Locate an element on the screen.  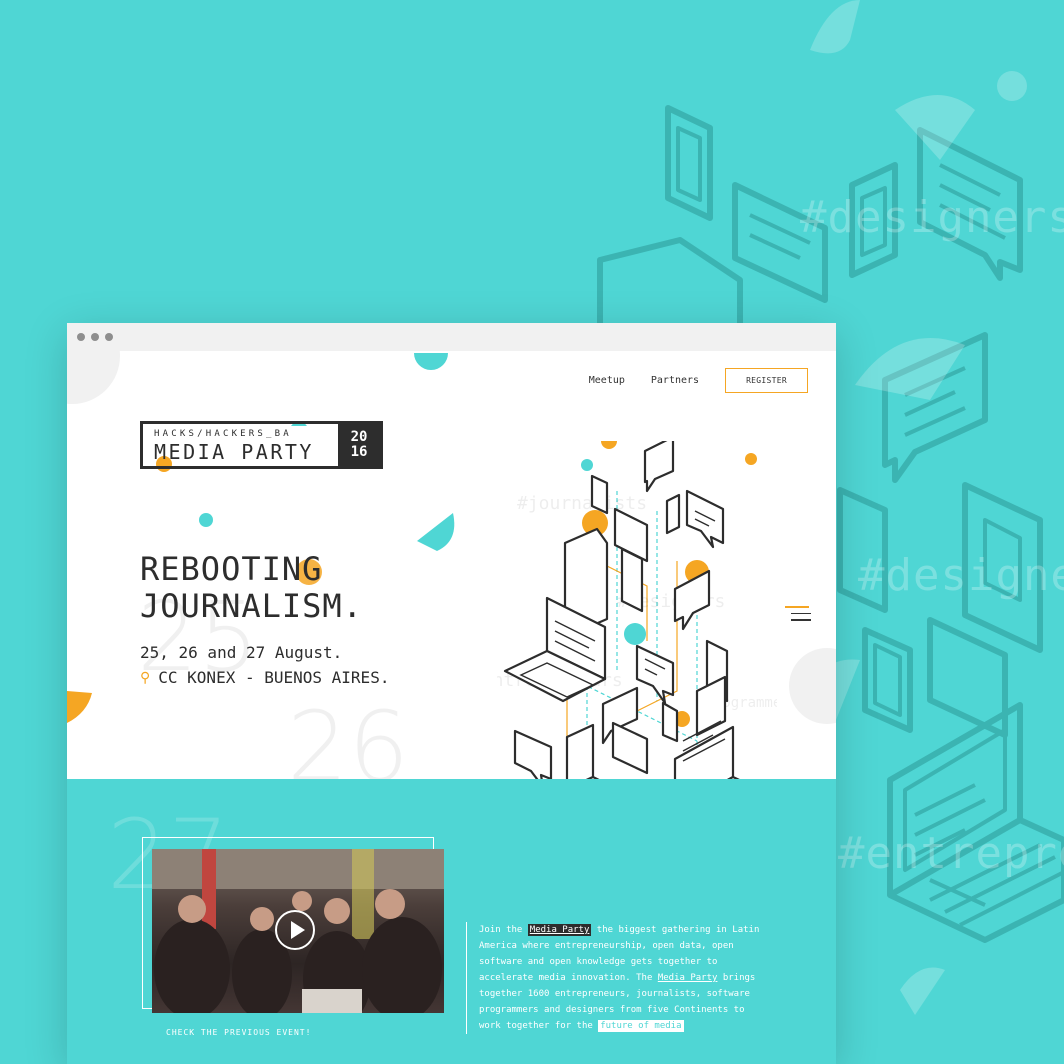
main-nav: Meetup Partners REGISTER is located at coordinates (698, 380).